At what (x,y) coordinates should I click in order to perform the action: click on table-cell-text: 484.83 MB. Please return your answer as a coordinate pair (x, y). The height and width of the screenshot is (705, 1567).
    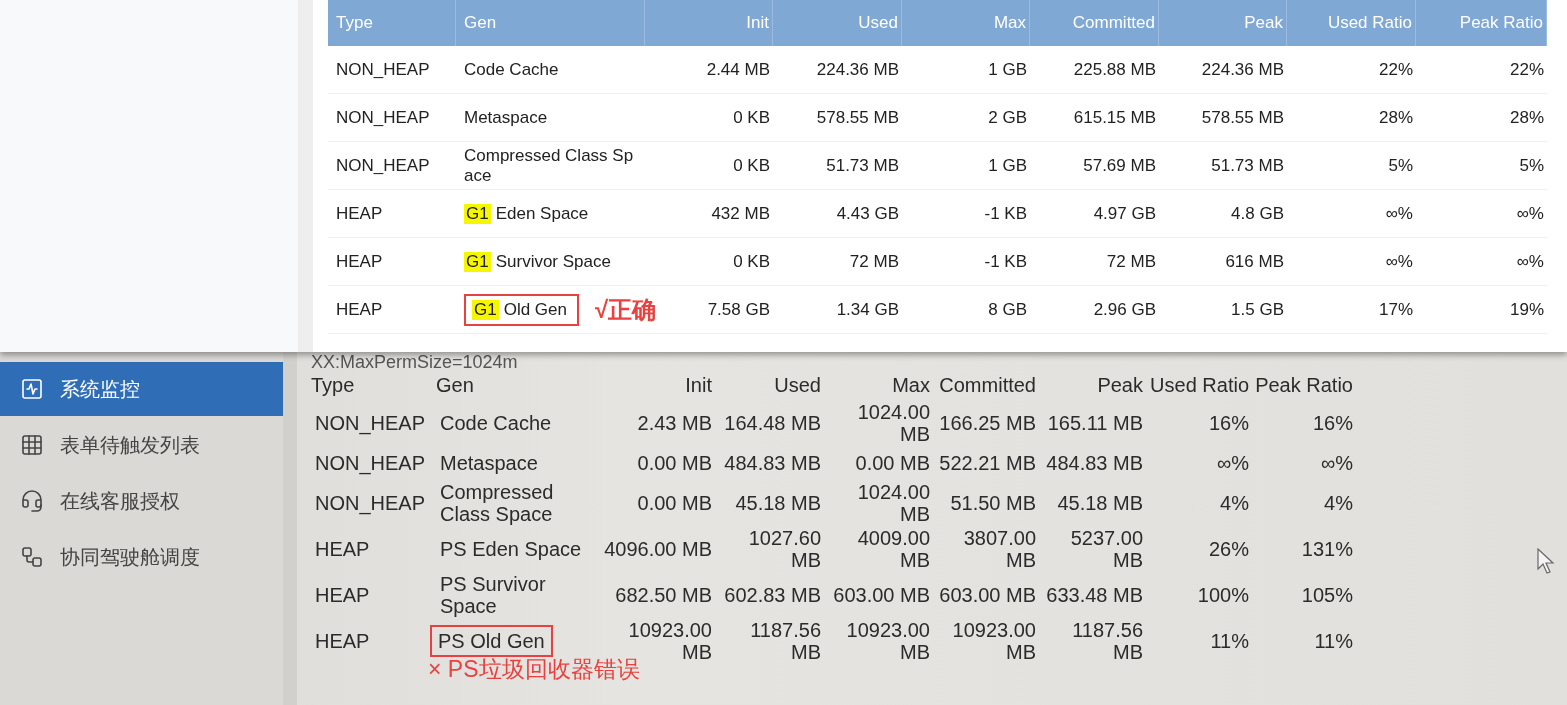
    Looking at the image, I should click on (772, 463).